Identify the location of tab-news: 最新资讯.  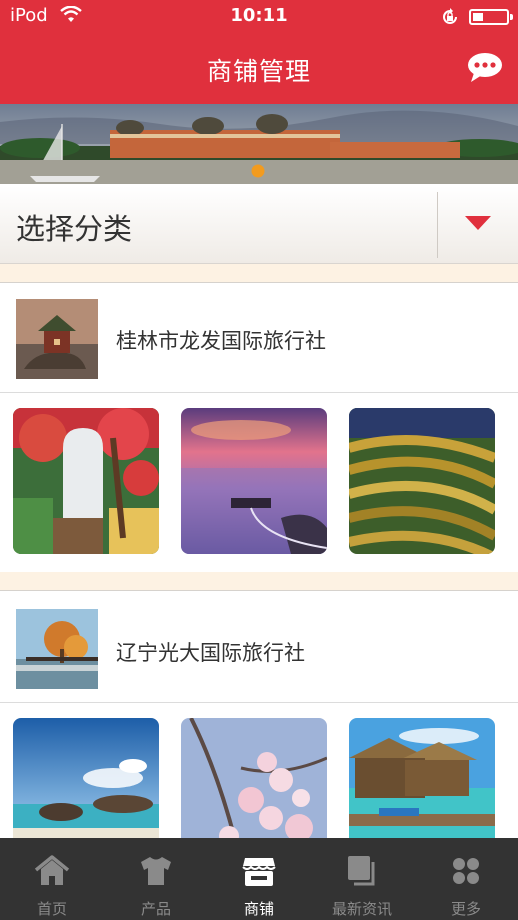
(362, 879).